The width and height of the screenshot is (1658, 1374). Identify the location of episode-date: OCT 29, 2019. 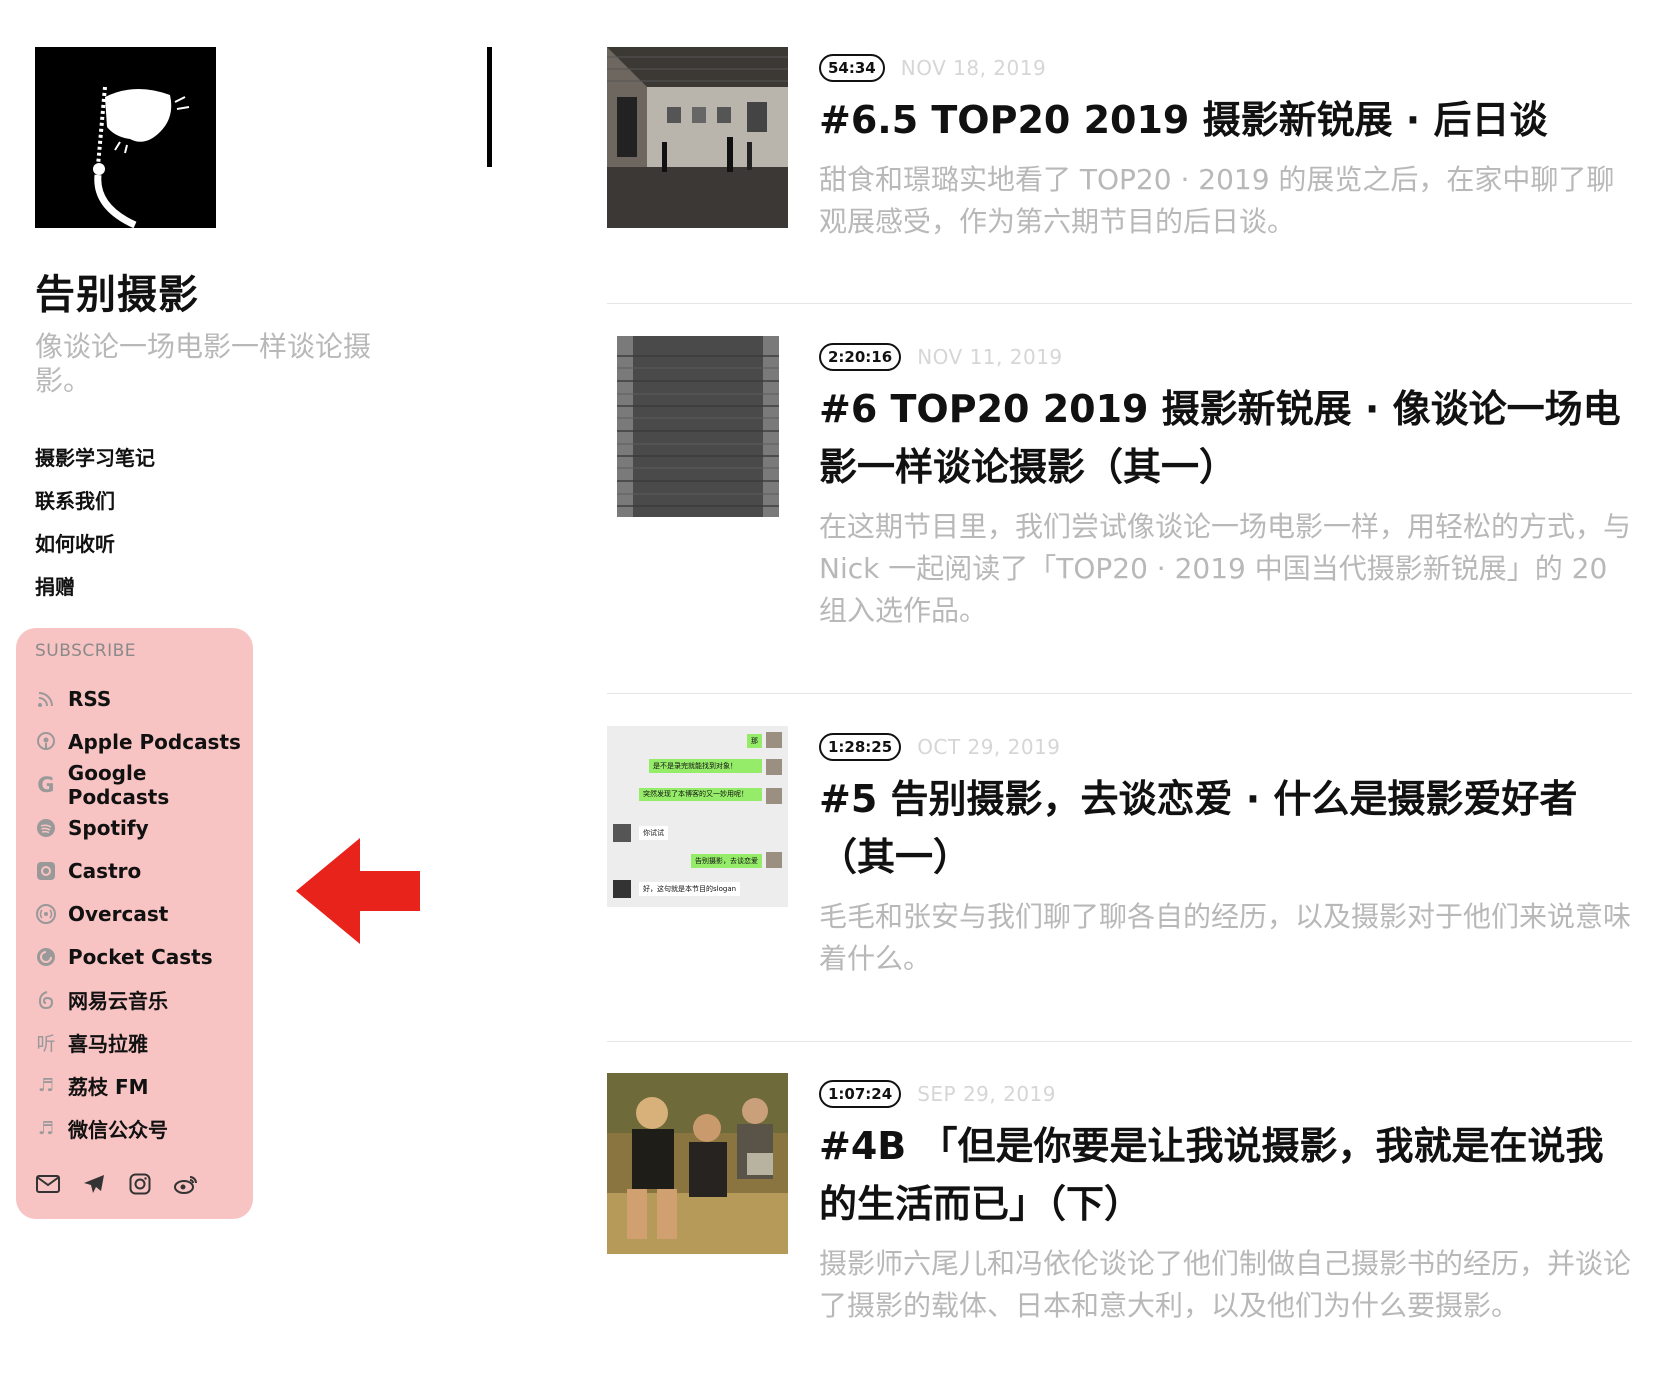
(989, 747).